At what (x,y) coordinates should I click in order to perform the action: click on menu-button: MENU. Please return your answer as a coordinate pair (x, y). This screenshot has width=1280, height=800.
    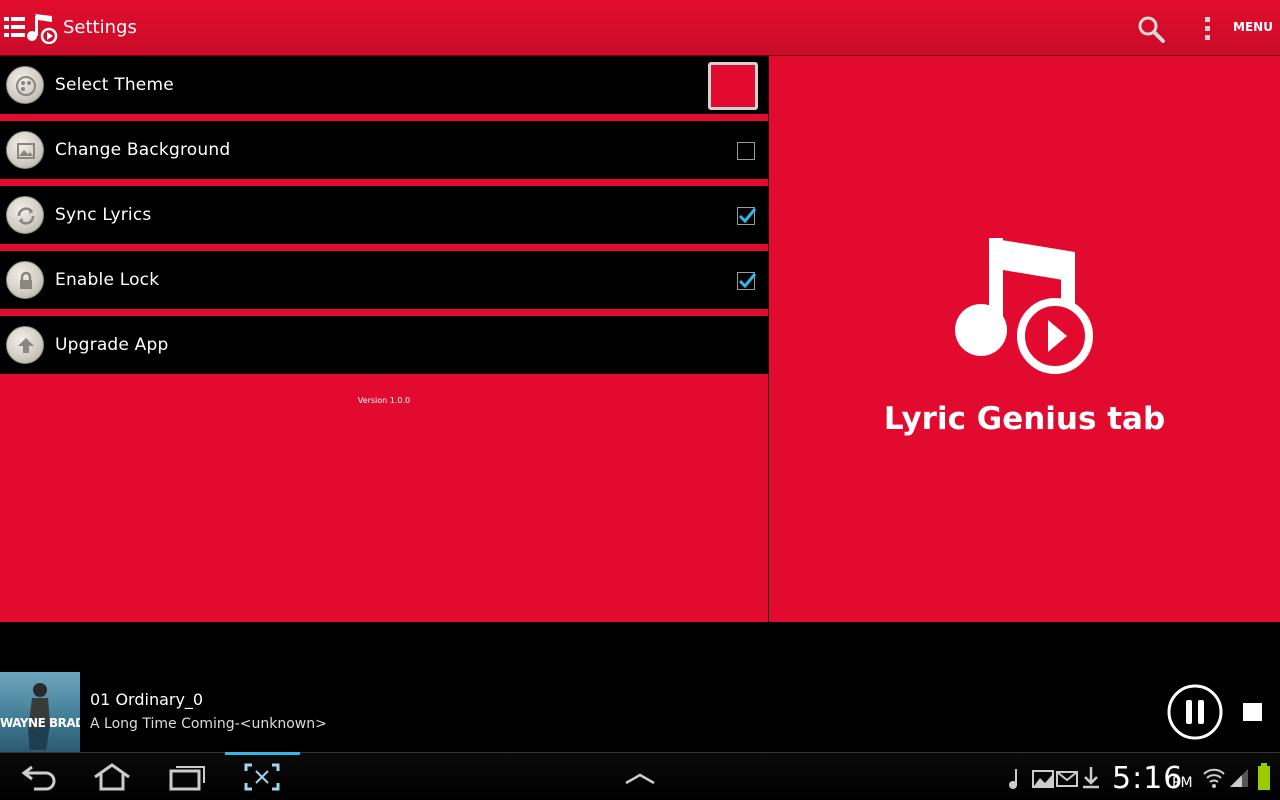
    Looking at the image, I should click on (1253, 27).